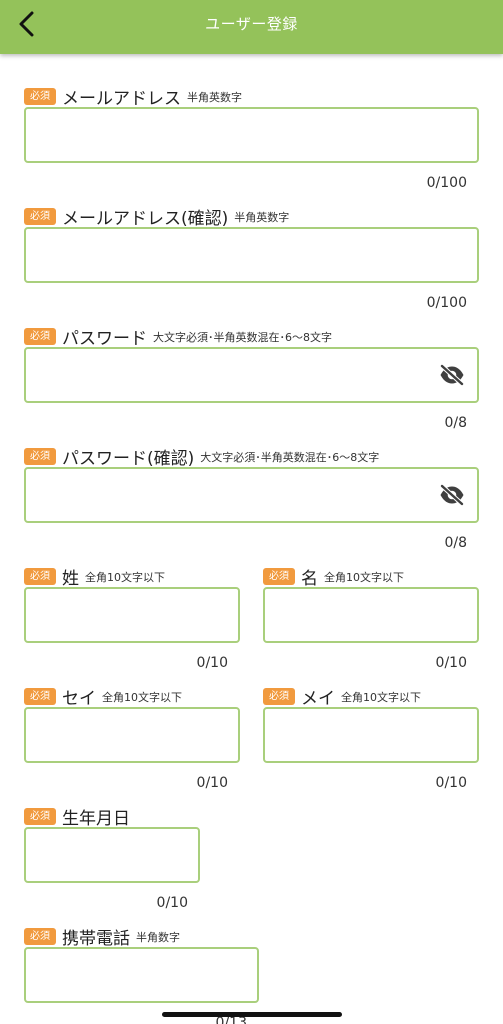 The width and height of the screenshot is (503, 1024). Describe the element at coordinates (132, 735) in the screenshot. I see `last-name-kana-input` at that location.